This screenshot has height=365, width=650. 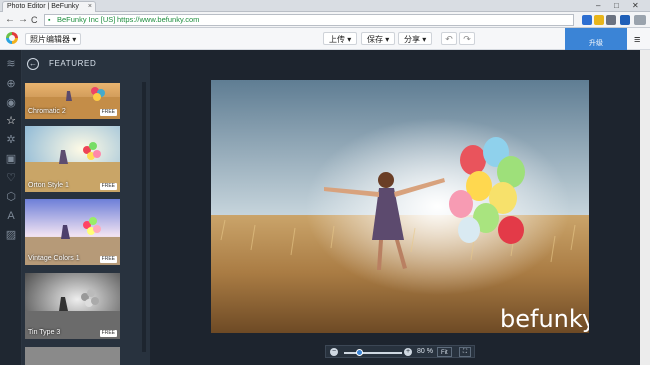 What do you see at coordinates (334, 352) in the screenshot?
I see `zoom-out-icon: −` at bounding box center [334, 352].